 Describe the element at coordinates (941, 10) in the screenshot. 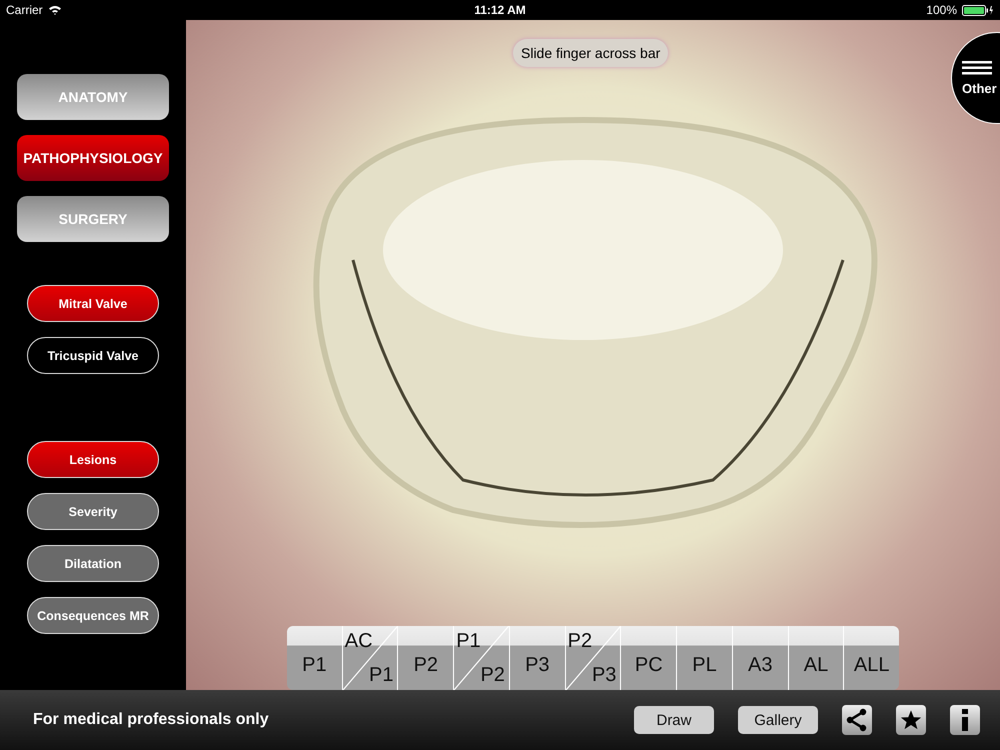

I see `battery-percent: 100%` at that location.